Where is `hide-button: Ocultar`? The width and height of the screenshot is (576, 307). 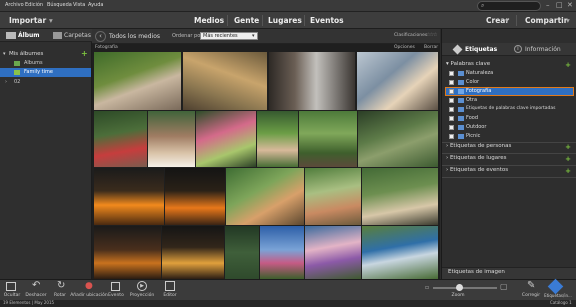
hide-button: Ocultar is located at coordinates (12, 295).